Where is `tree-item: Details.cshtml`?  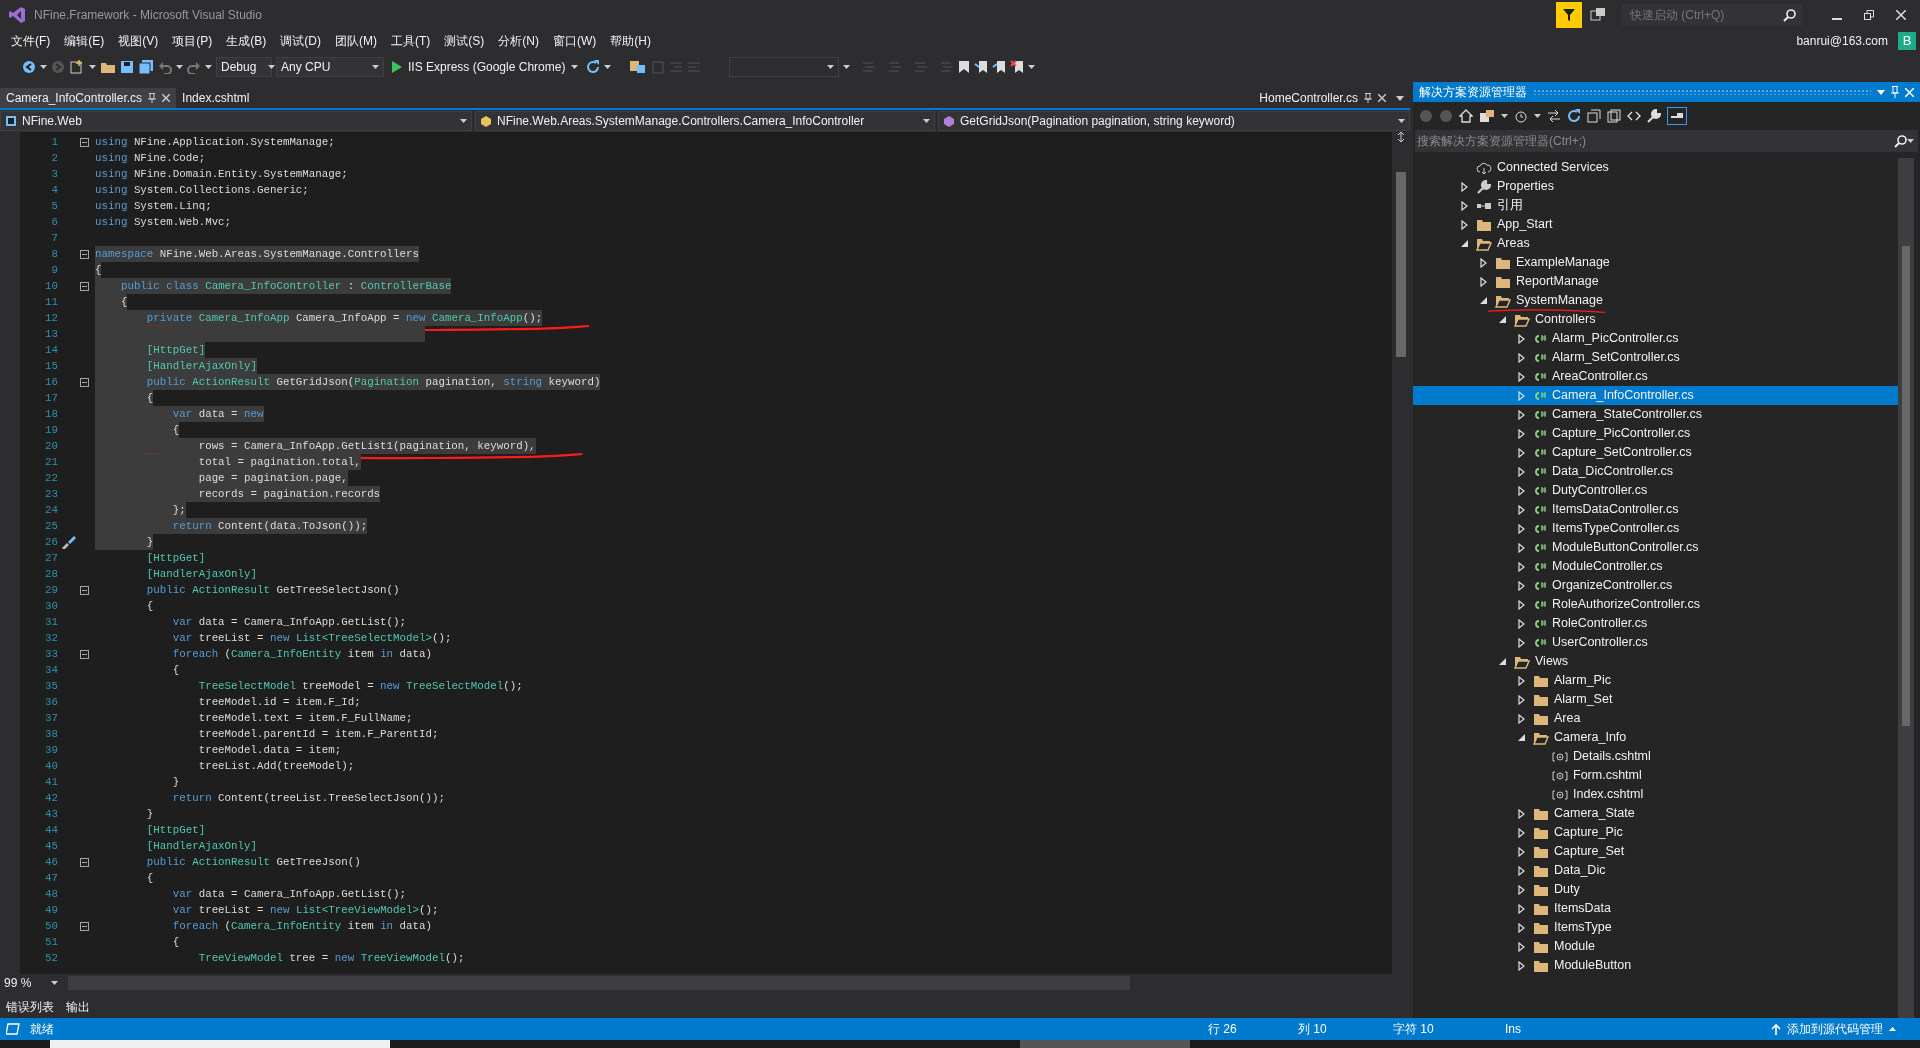
tree-item: Details.cshtml is located at coordinates (1655, 756).